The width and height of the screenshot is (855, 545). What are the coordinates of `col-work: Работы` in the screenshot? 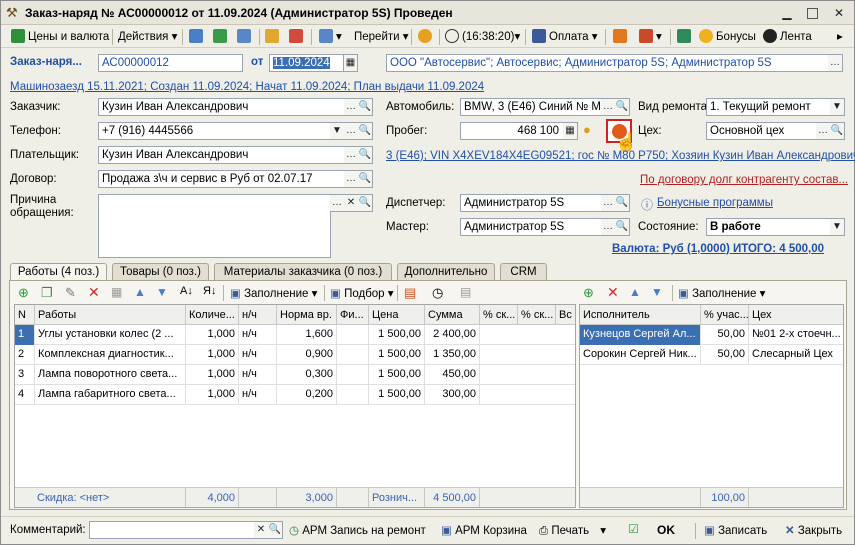 It's located at (110, 315).